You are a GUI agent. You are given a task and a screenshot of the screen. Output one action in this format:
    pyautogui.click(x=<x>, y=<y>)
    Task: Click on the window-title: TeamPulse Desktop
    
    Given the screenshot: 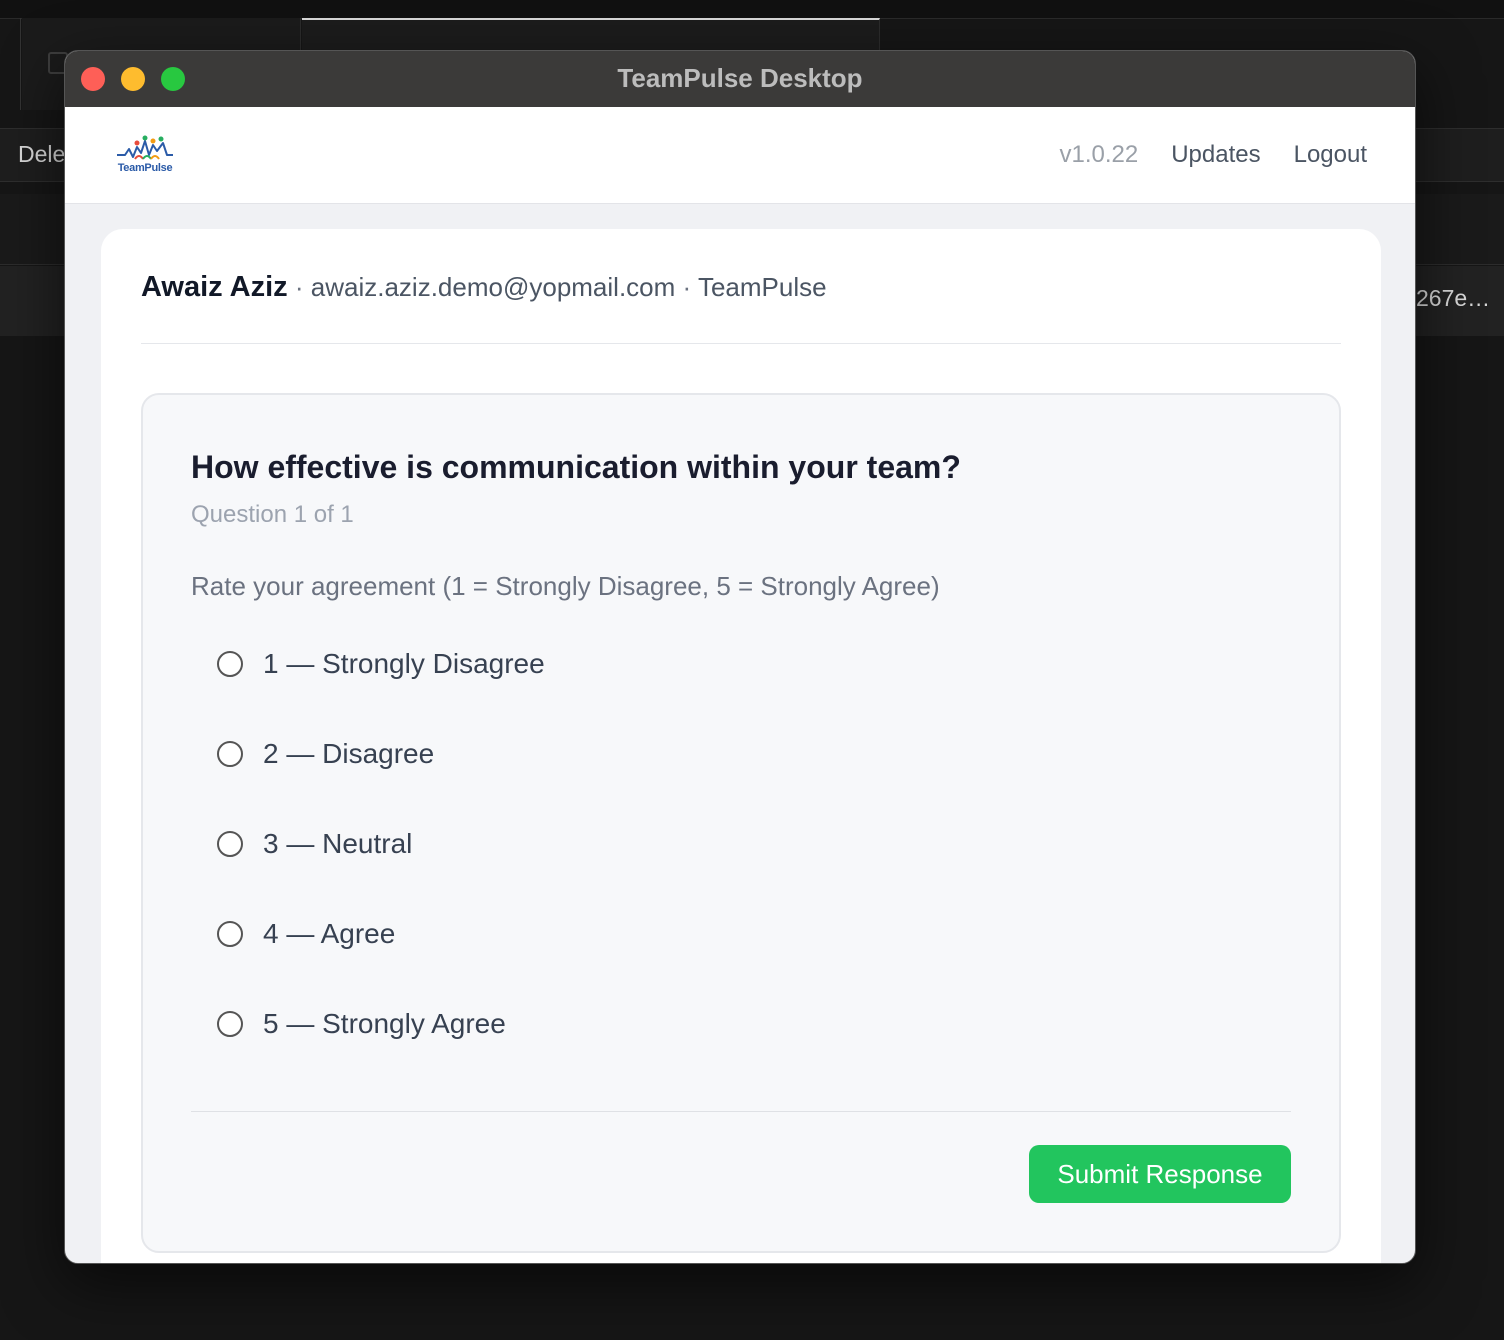 What is the action you would take?
    pyautogui.click(x=740, y=78)
    